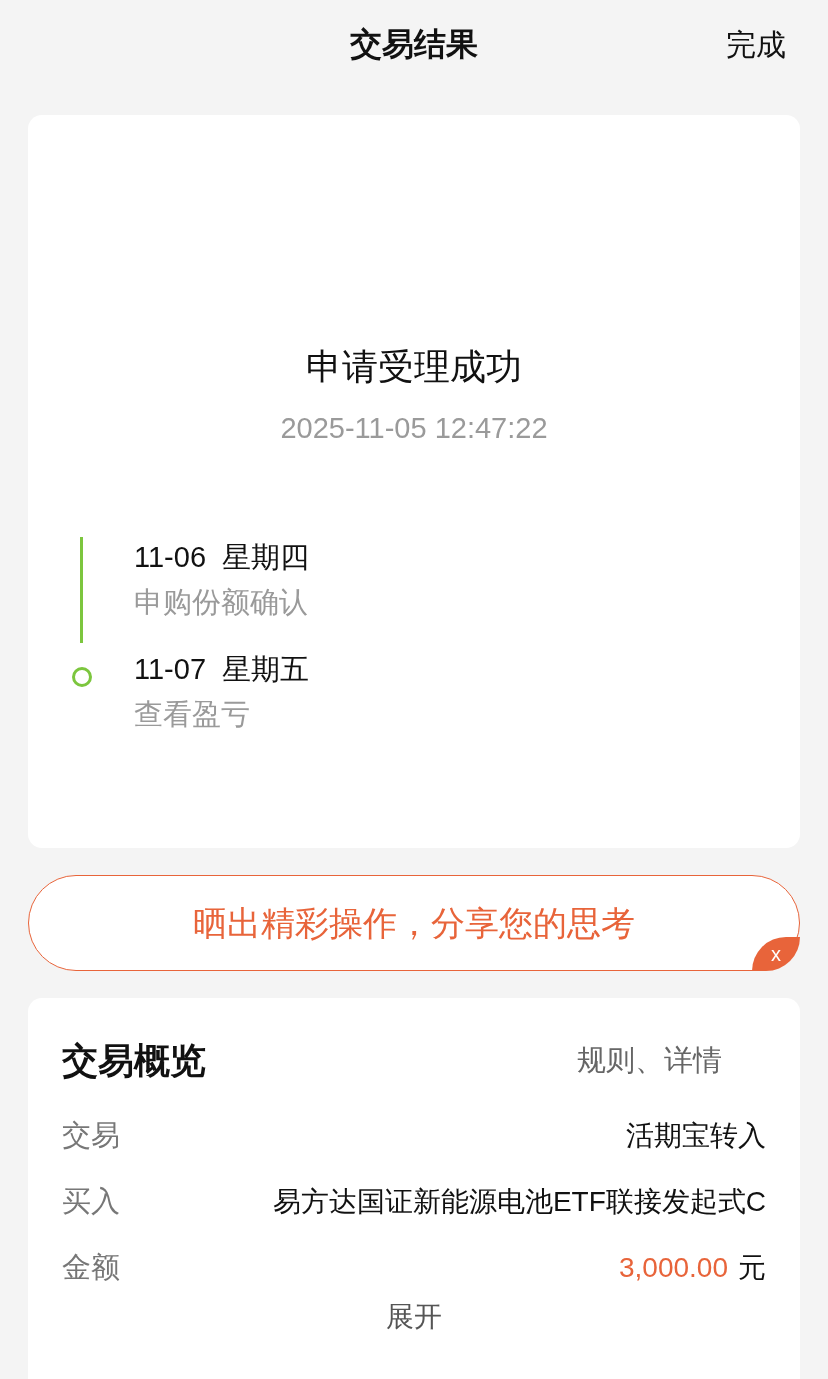 The image size is (828, 1379). I want to click on step-date: 11-07 星期五, so click(222, 669).